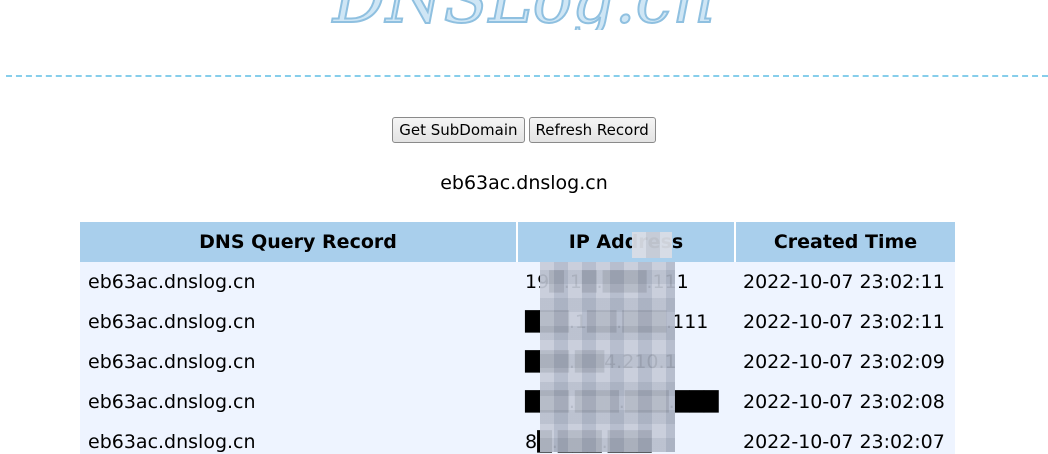  What do you see at coordinates (458, 130) in the screenshot?
I see `get-subdomain-button: Get SubDomain` at bounding box center [458, 130].